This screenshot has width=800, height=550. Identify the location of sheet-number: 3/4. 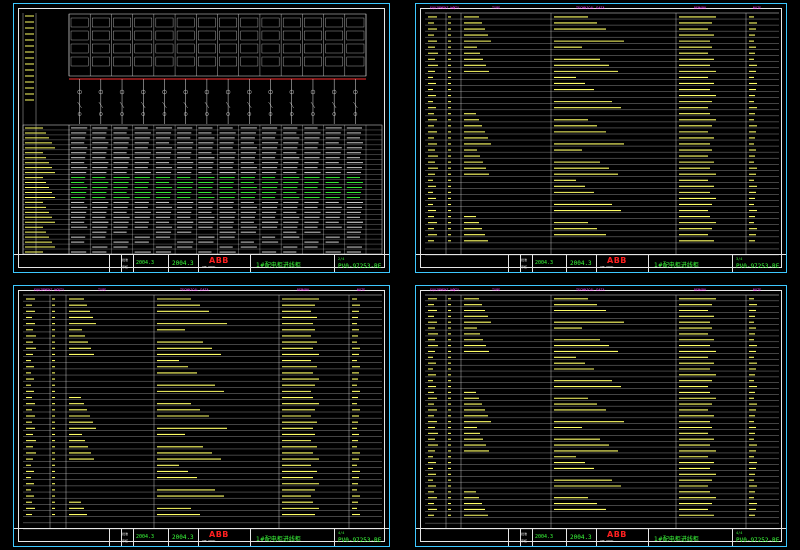
(739, 259).